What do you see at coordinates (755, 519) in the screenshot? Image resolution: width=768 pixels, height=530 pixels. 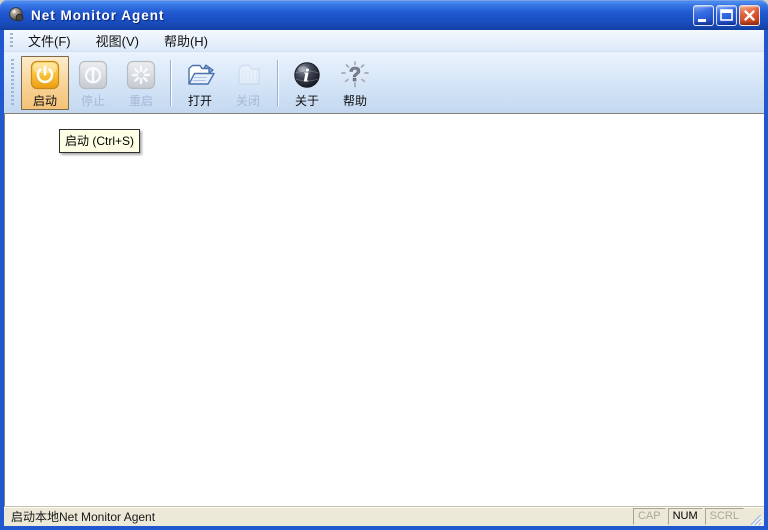 I see `resize-grip` at bounding box center [755, 519].